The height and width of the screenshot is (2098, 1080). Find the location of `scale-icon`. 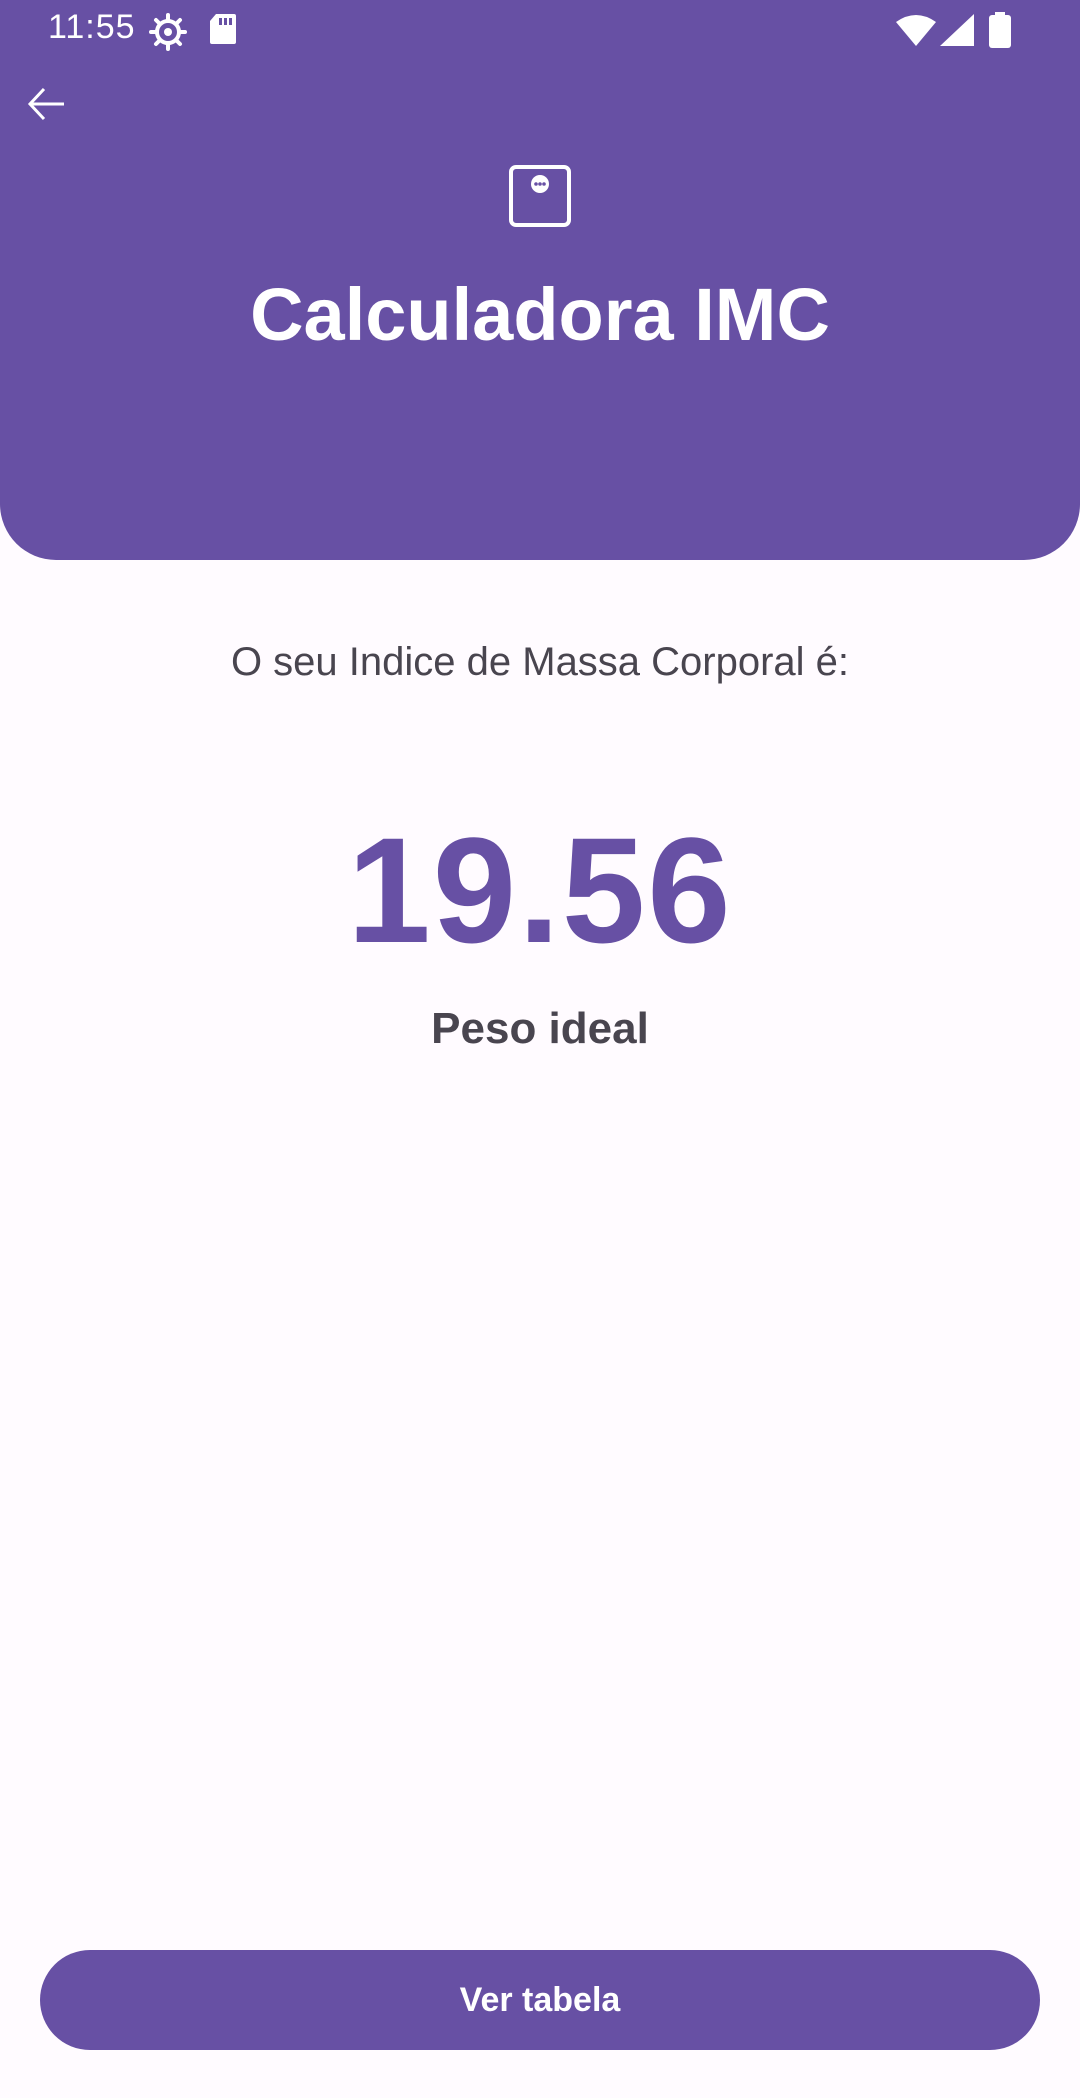

scale-icon is located at coordinates (540, 196).